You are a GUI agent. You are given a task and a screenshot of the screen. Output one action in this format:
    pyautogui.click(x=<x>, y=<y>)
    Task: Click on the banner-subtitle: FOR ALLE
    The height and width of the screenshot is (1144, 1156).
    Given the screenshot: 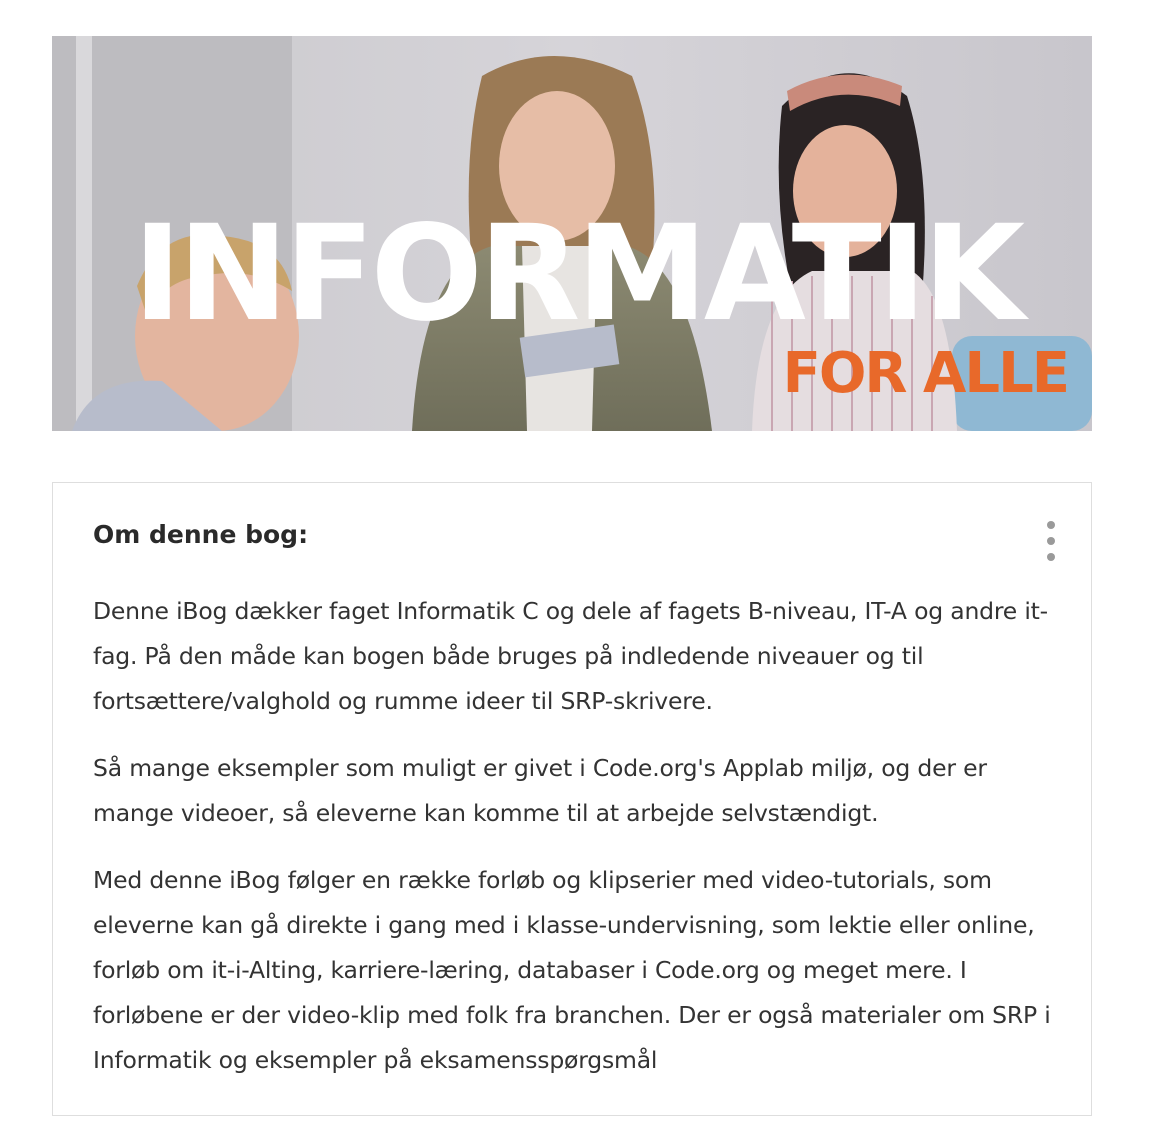 What is the action you would take?
    pyautogui.click(x=926, y=373)
    